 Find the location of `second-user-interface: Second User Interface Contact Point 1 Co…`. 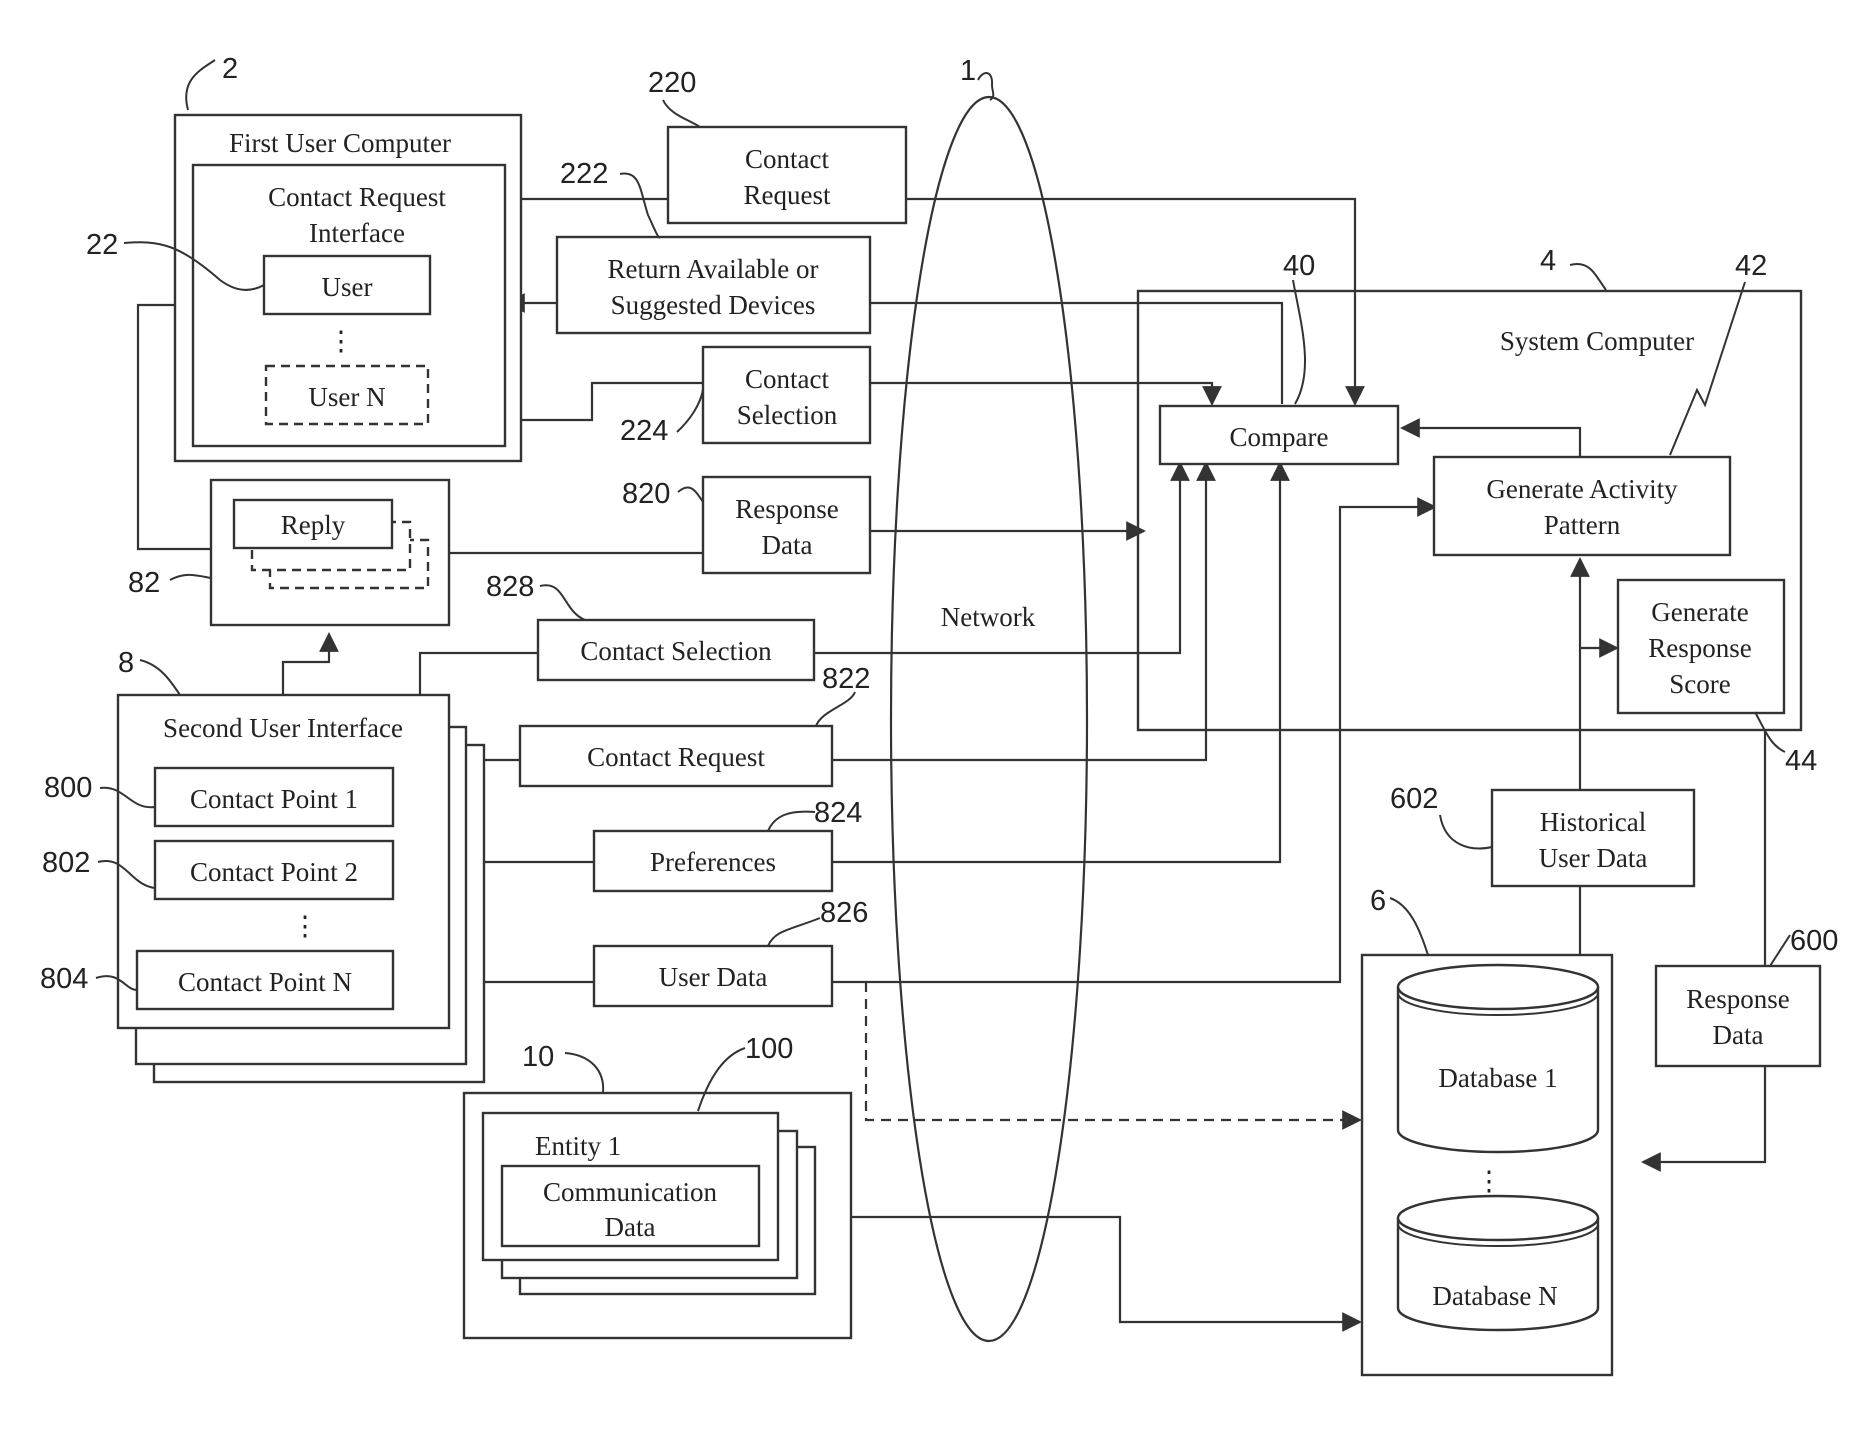

second-user-interface: Second User Interface Contact Point 1 Co… is located at coordinates (263, 865).